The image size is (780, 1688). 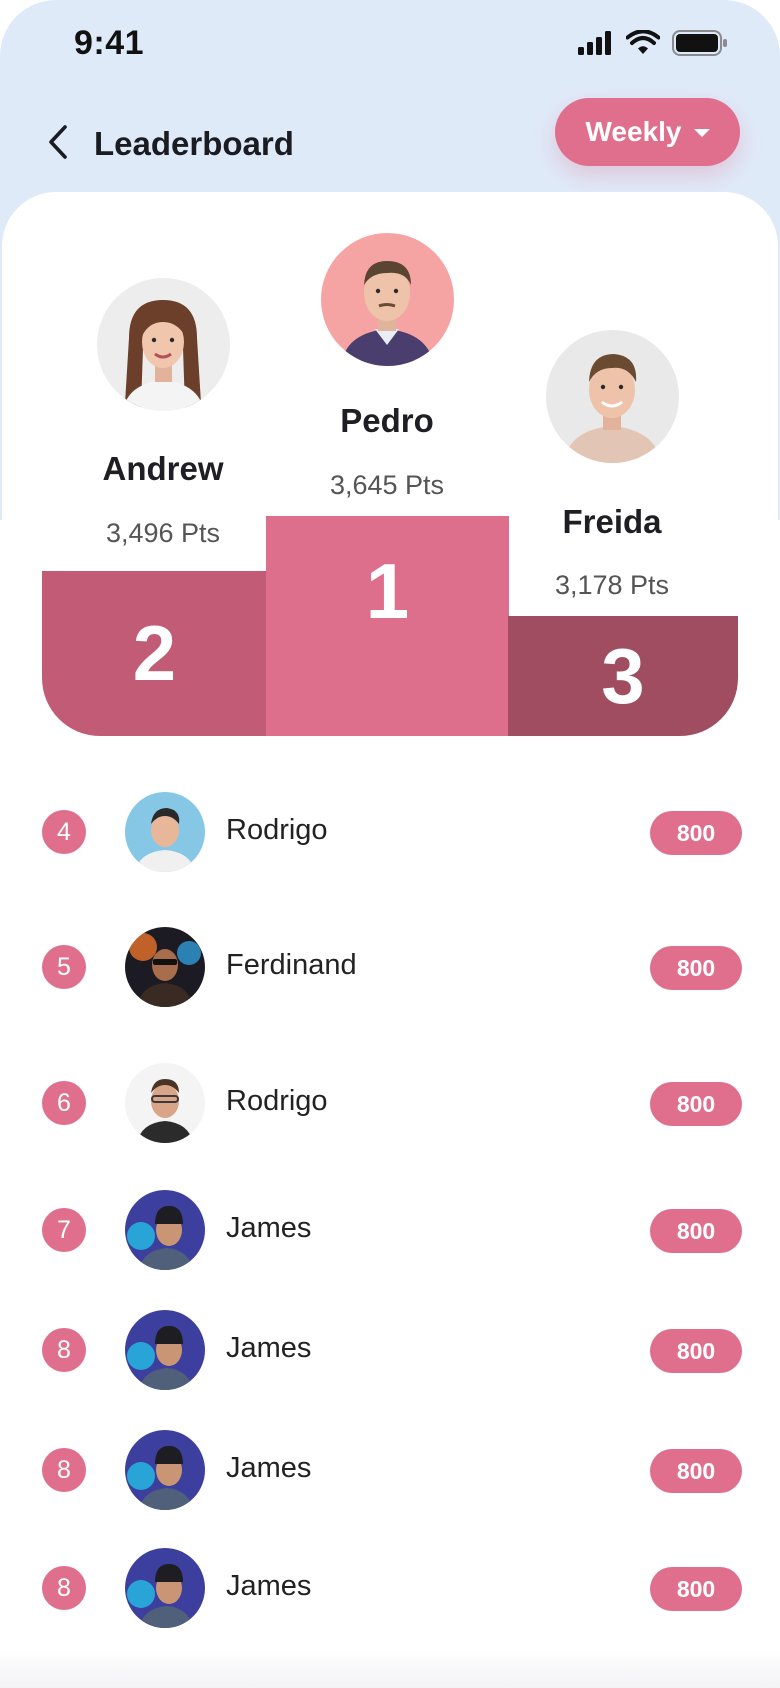 What do you see at coordinates (390, 1103) in the screenshot?
I see `list-item: 6 Rodrigo 800` at bounding box center [390, 1103].